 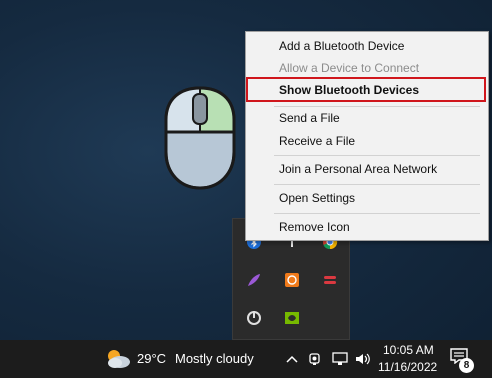 I want to click on display-icon, so click(x=340, y=359).